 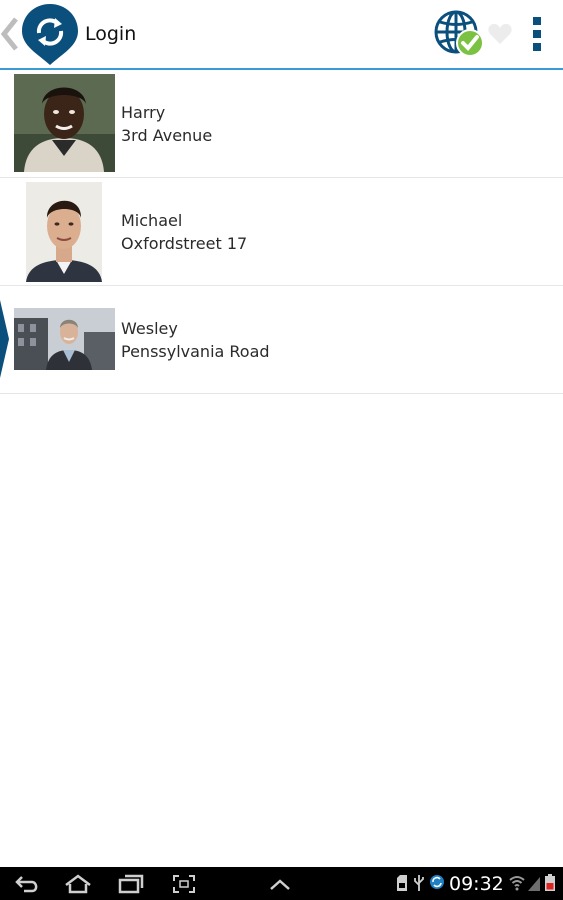 What do you see at coordinates (9, 34) in the screenshot?
I see `chevron-left-icon` at bounding box center [9, 34].